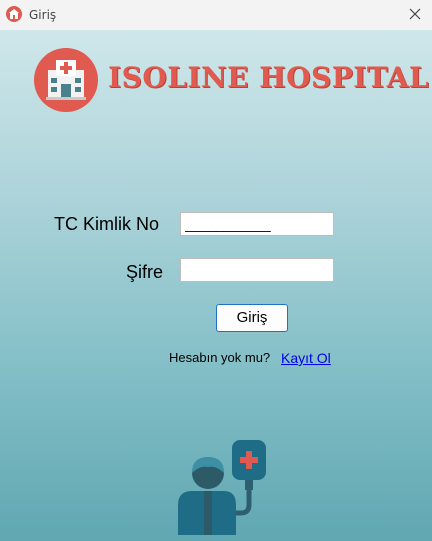  I want to click on close-button, so click(415, 15).